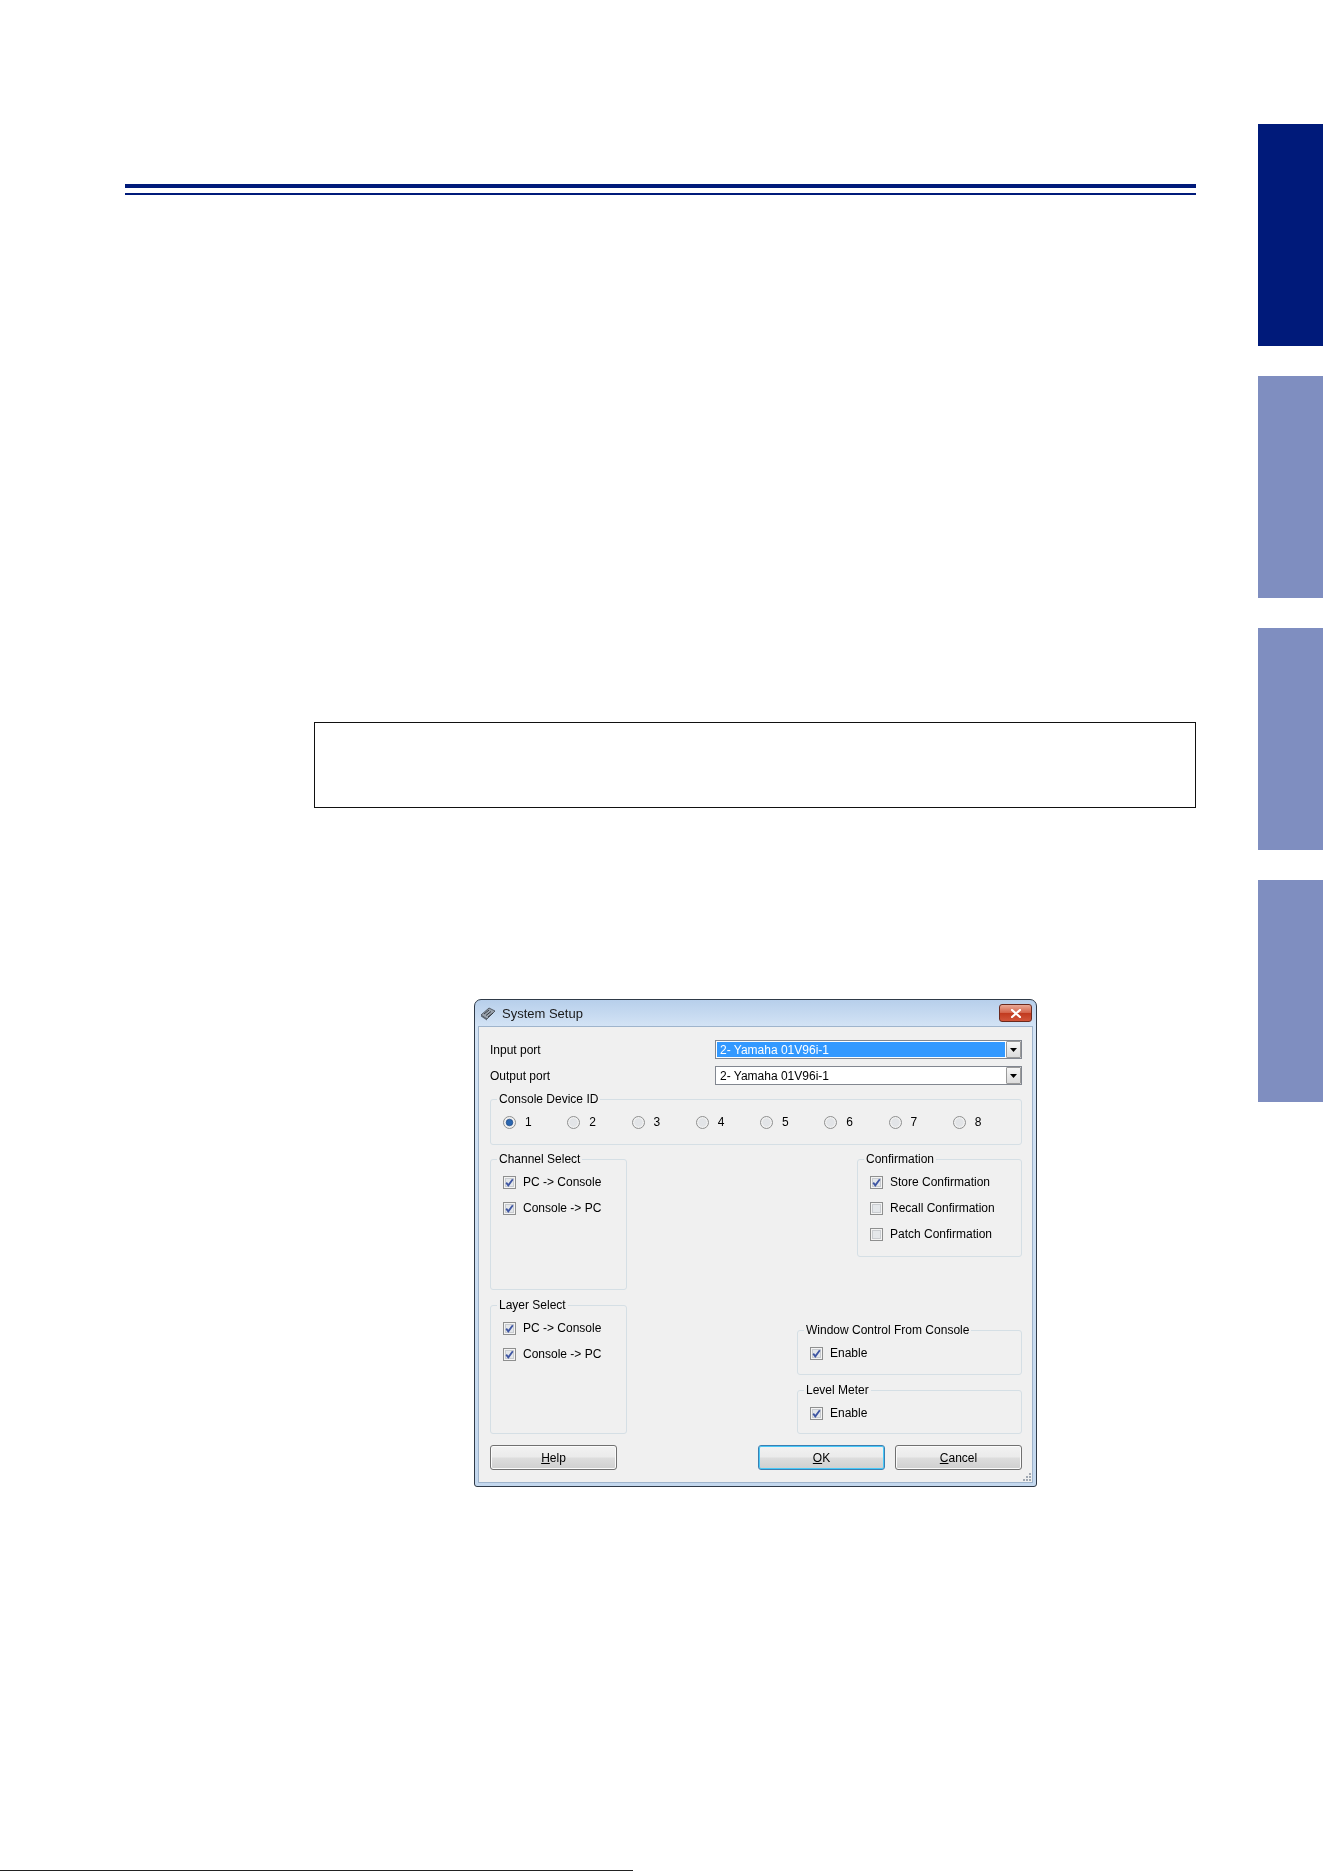 Image resolution: width=1323 pixels, height=1872 pixels. I want to click on option-label: 5, so click(785, 1122).